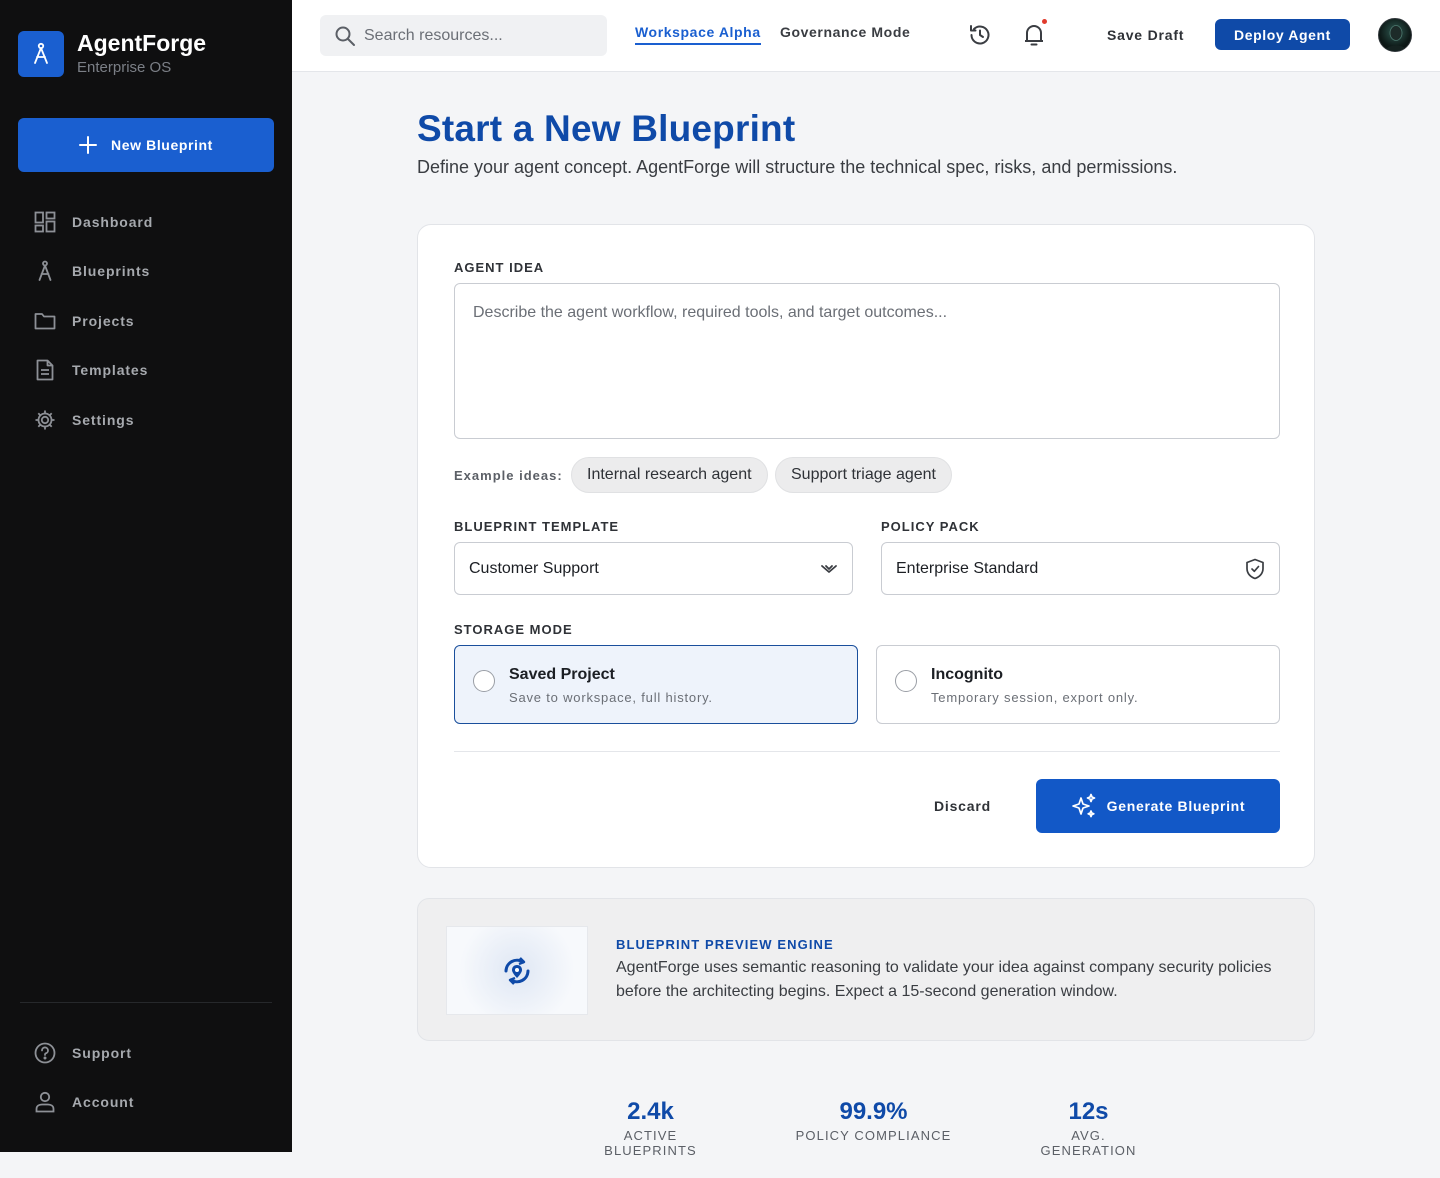 The height and width of the screenshot is (1178, 1440). Describe the element at coordinates (146, 1002) in the screenshot. I see `sidebar-divider` at that location.